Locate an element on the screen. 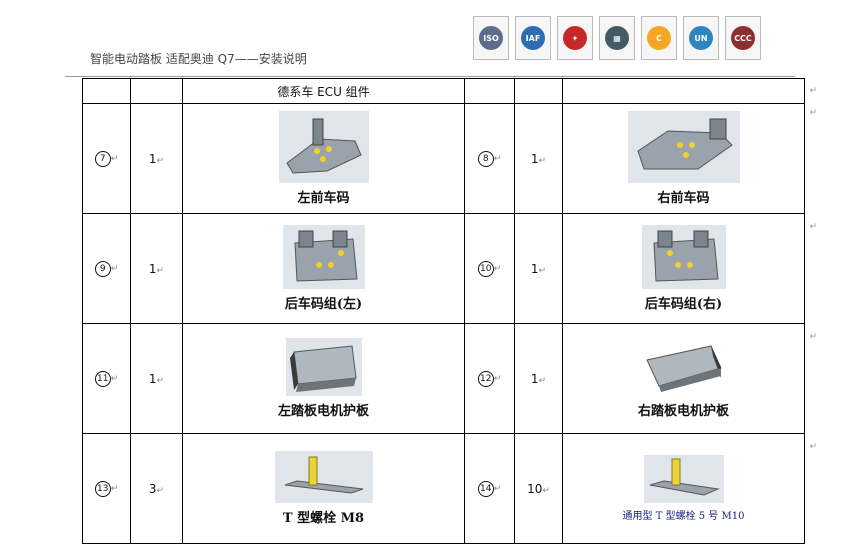 This screenshot has width=850, height=544. rear-bracket-right-image is located at coordinates (683, 257).